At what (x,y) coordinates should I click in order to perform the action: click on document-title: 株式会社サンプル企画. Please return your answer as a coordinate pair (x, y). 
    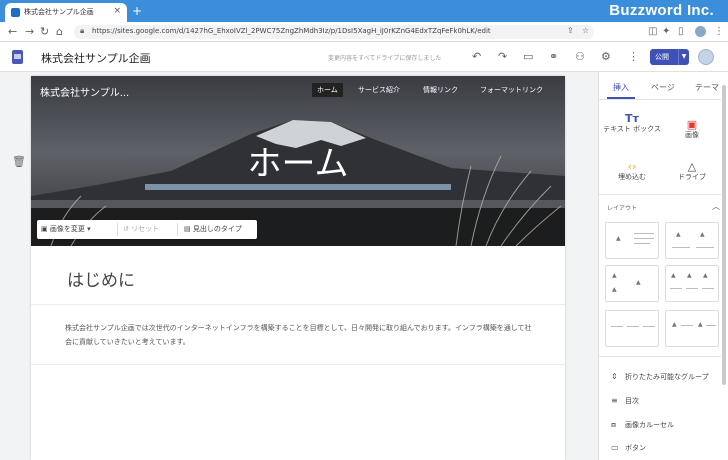
    Looking at the image, I should click on (96, 58).